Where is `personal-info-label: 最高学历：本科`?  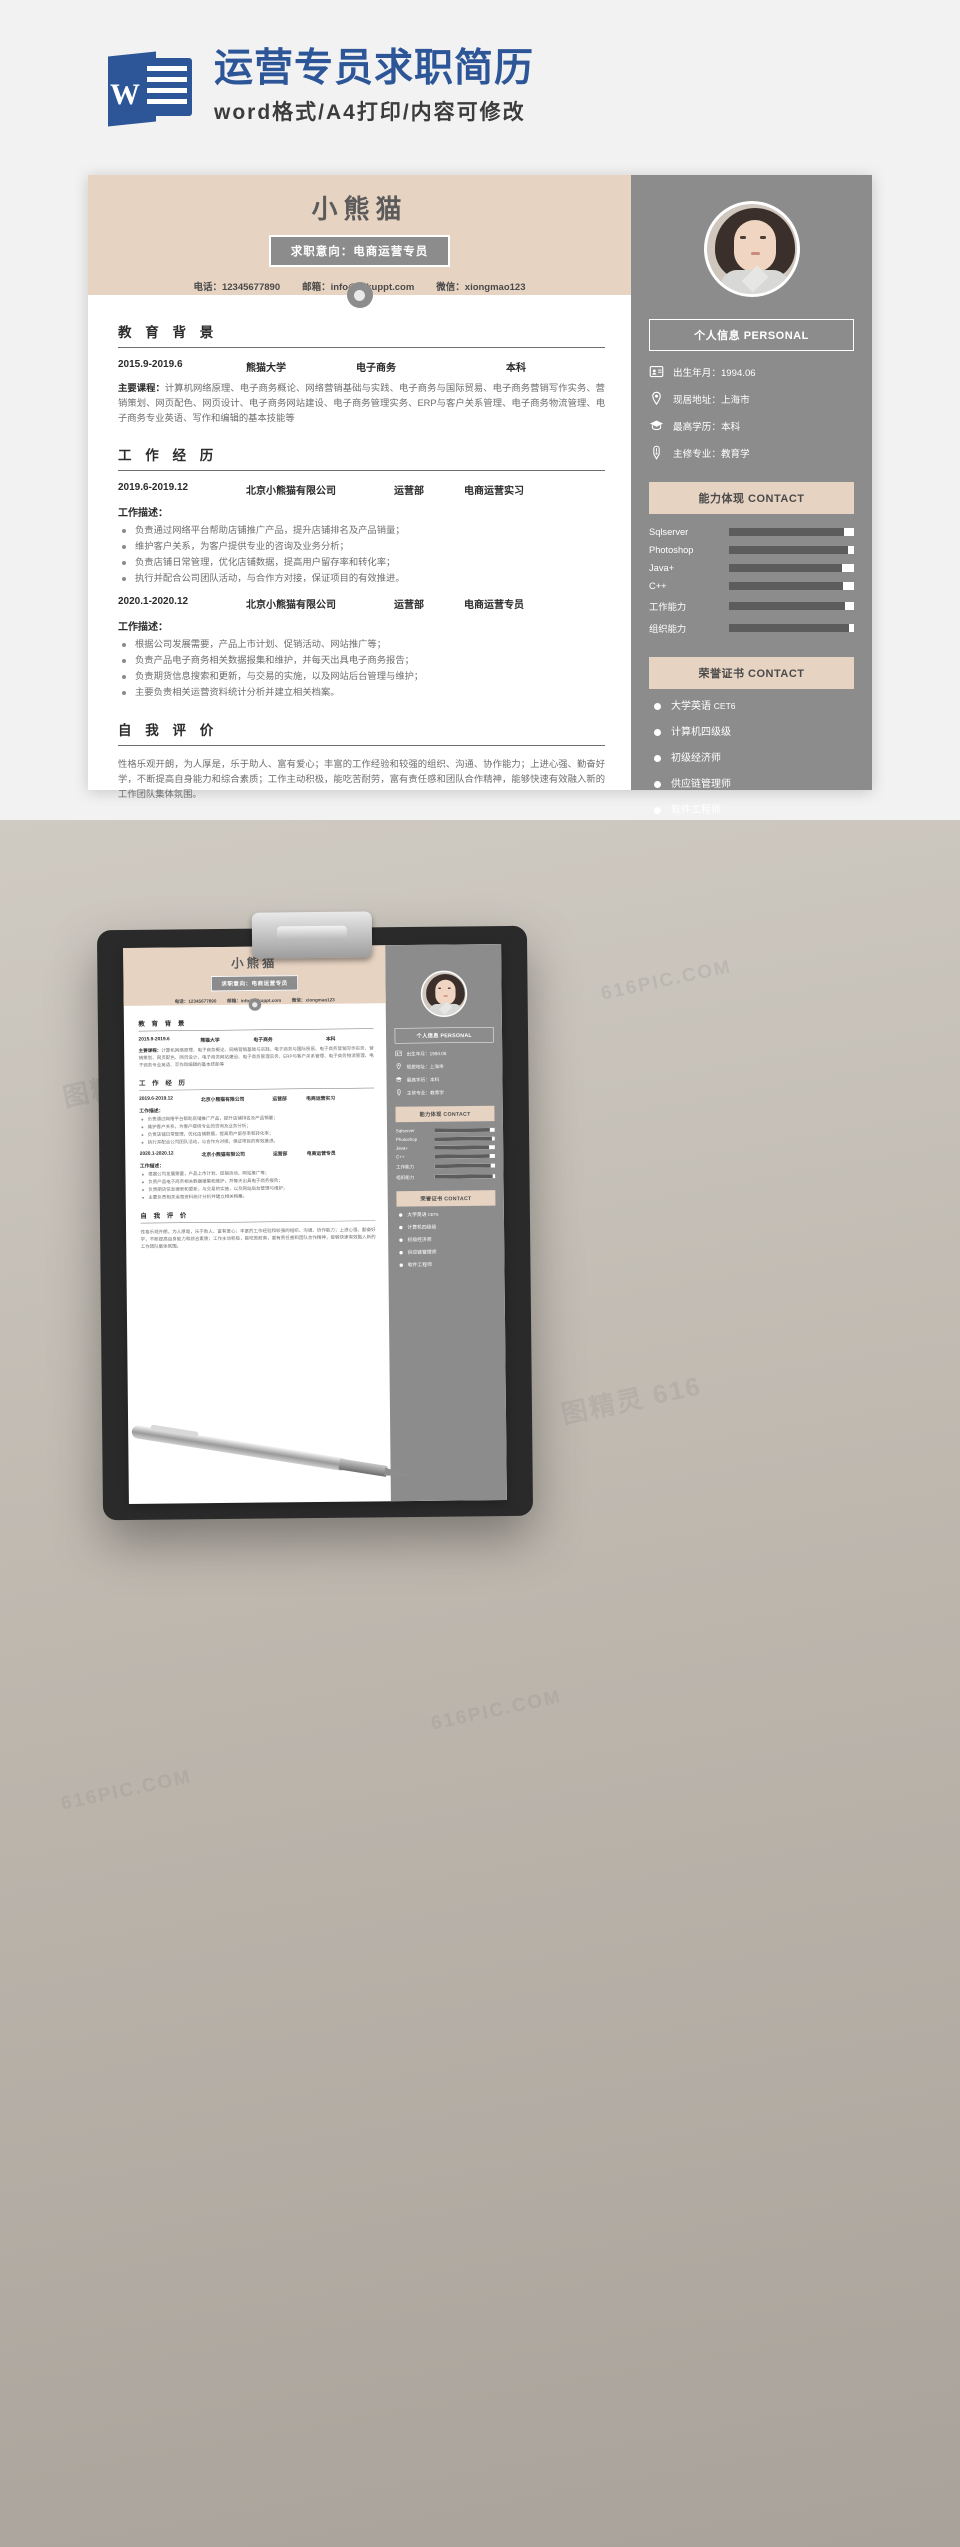 personal-info-label: 最高学历：本科 is located at coordinates (707, 427).